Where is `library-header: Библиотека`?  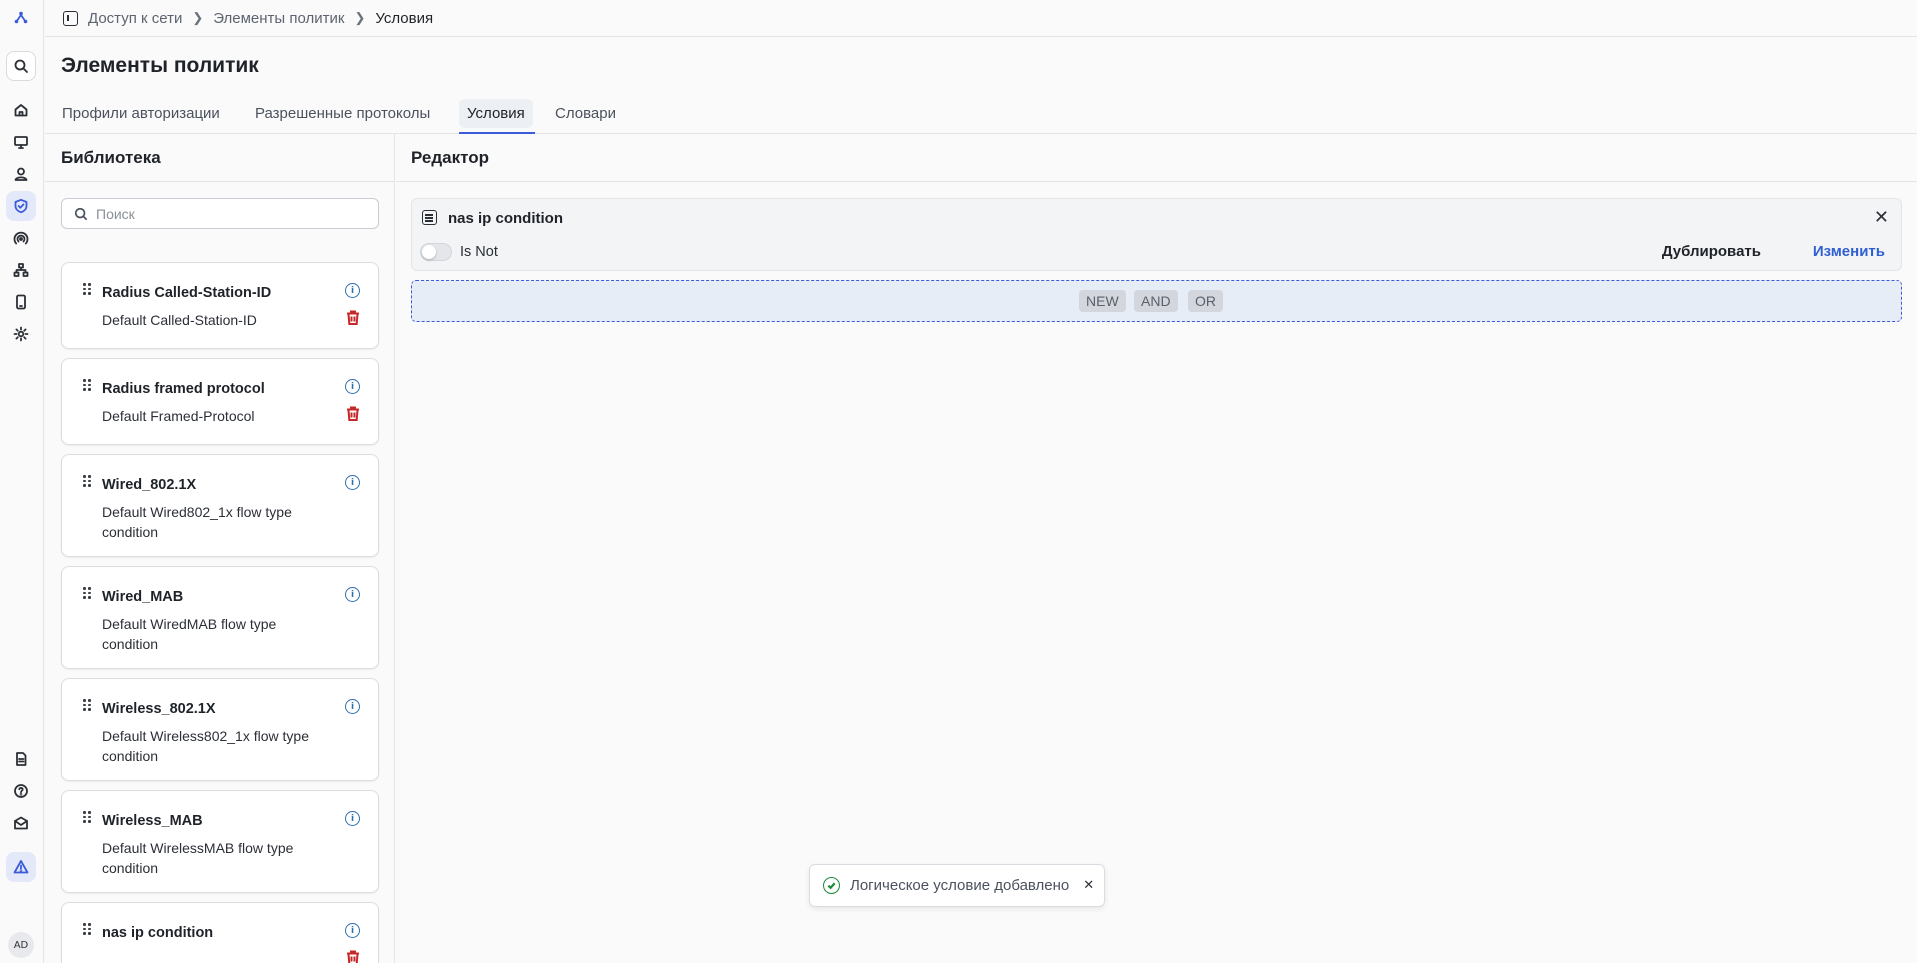 library-header: Библиотека is located at coordinates (219, 158).